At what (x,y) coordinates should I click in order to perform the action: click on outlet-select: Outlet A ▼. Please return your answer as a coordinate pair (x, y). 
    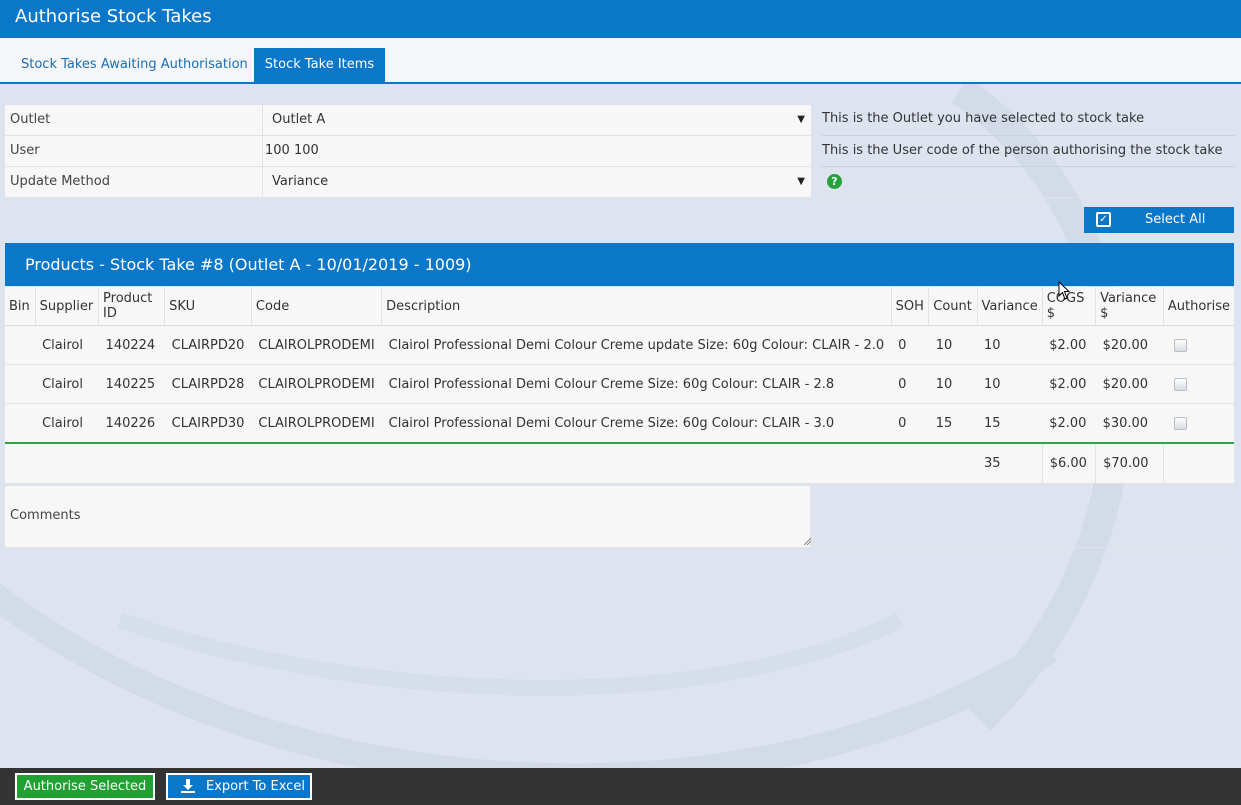
    Looking at the image, I should click on (537, 120).